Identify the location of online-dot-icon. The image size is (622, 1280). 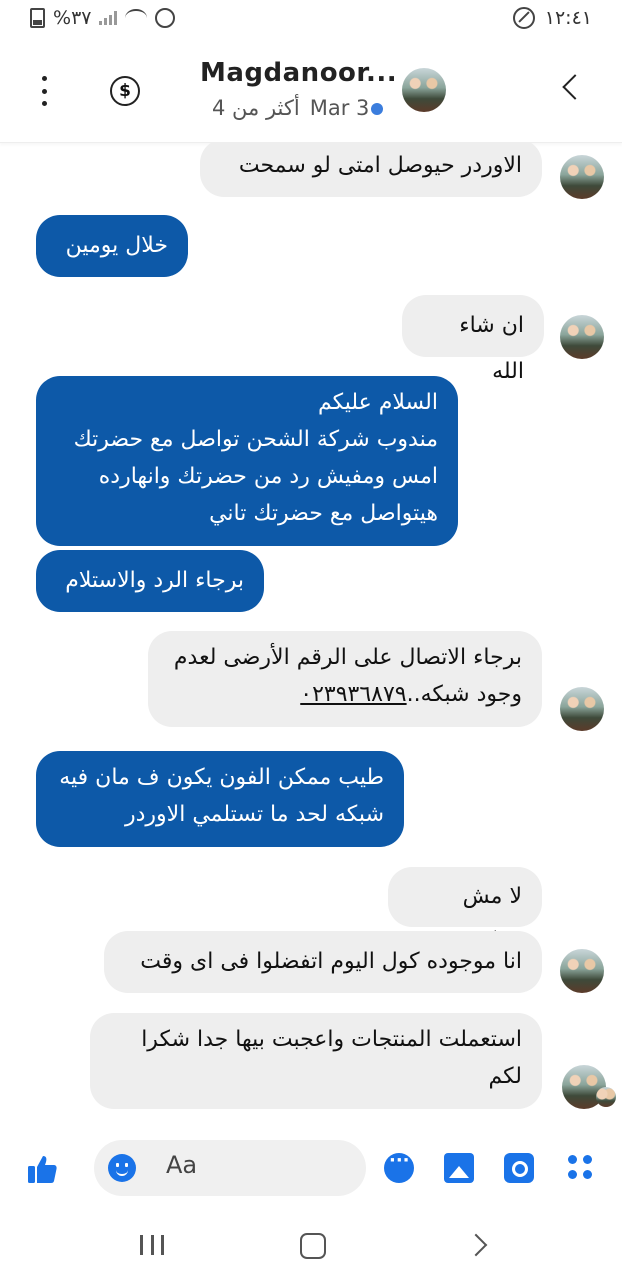
(377, 109).